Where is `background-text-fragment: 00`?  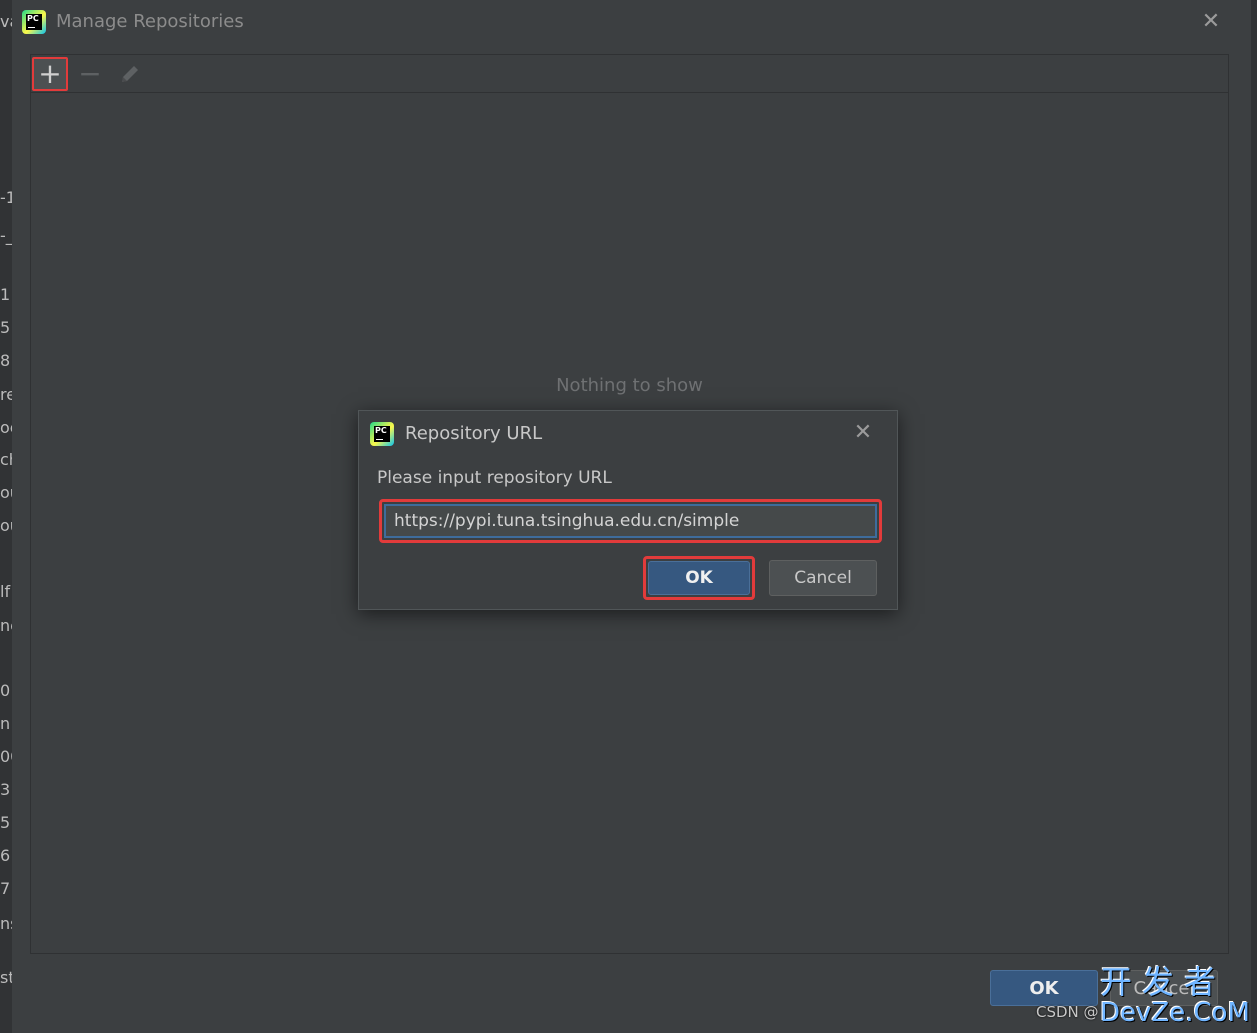
background-text-fragment: 00 is located at coordinates (6, 756).